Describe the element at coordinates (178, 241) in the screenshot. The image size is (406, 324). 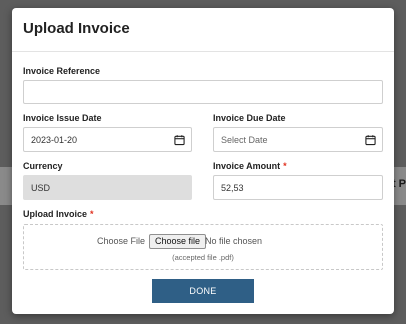
I see `choose-file-button: Choose file` at that location.